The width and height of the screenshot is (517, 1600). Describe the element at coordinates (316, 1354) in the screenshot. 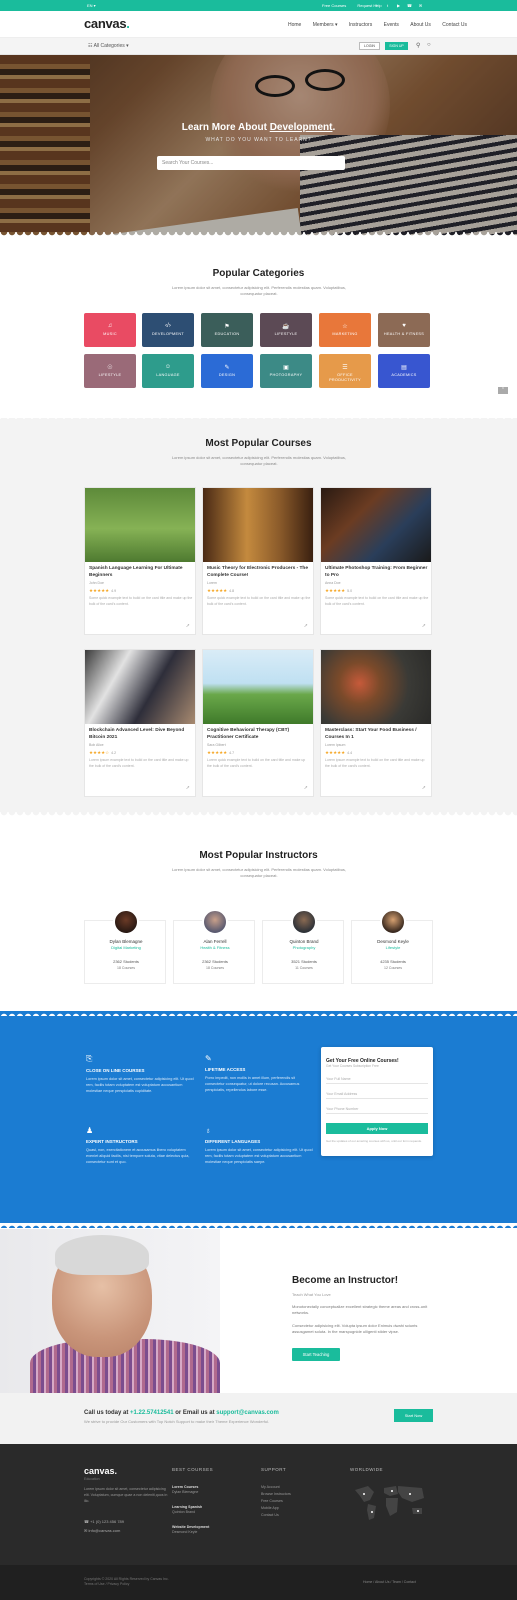

I see `start-teaching-button: Start Teaching` at that location.